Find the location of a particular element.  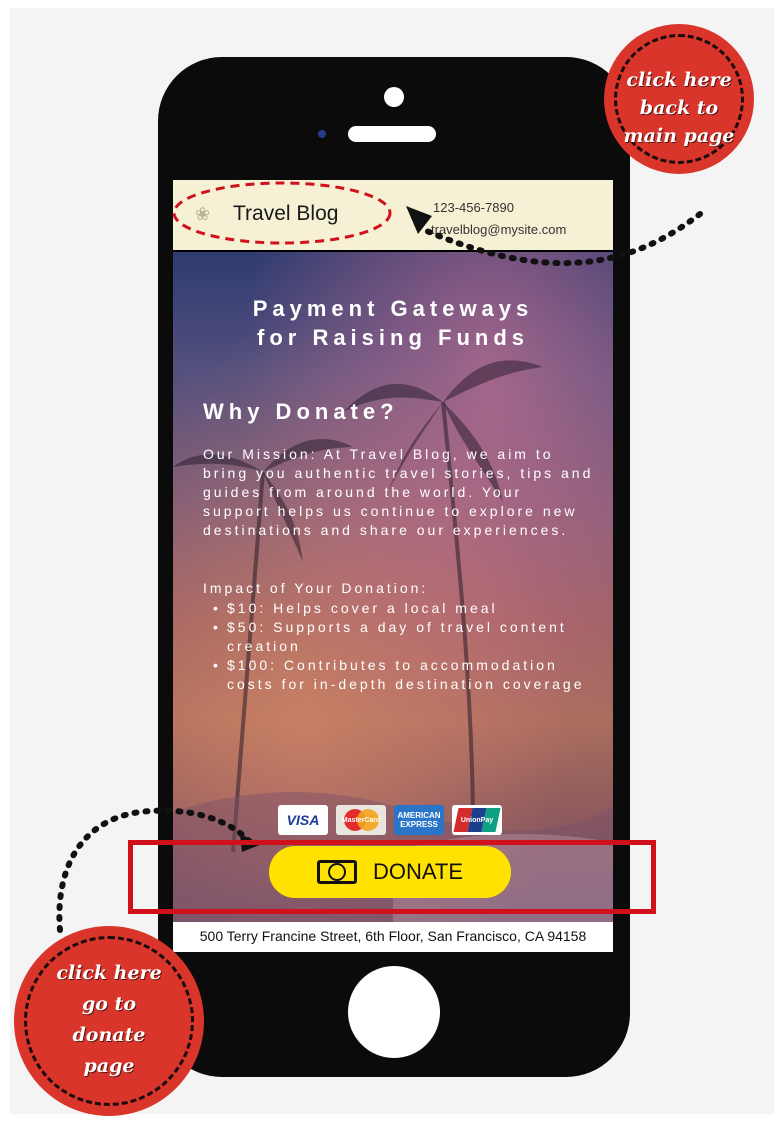

badge-line: page is located at coordinates (109, 1066).